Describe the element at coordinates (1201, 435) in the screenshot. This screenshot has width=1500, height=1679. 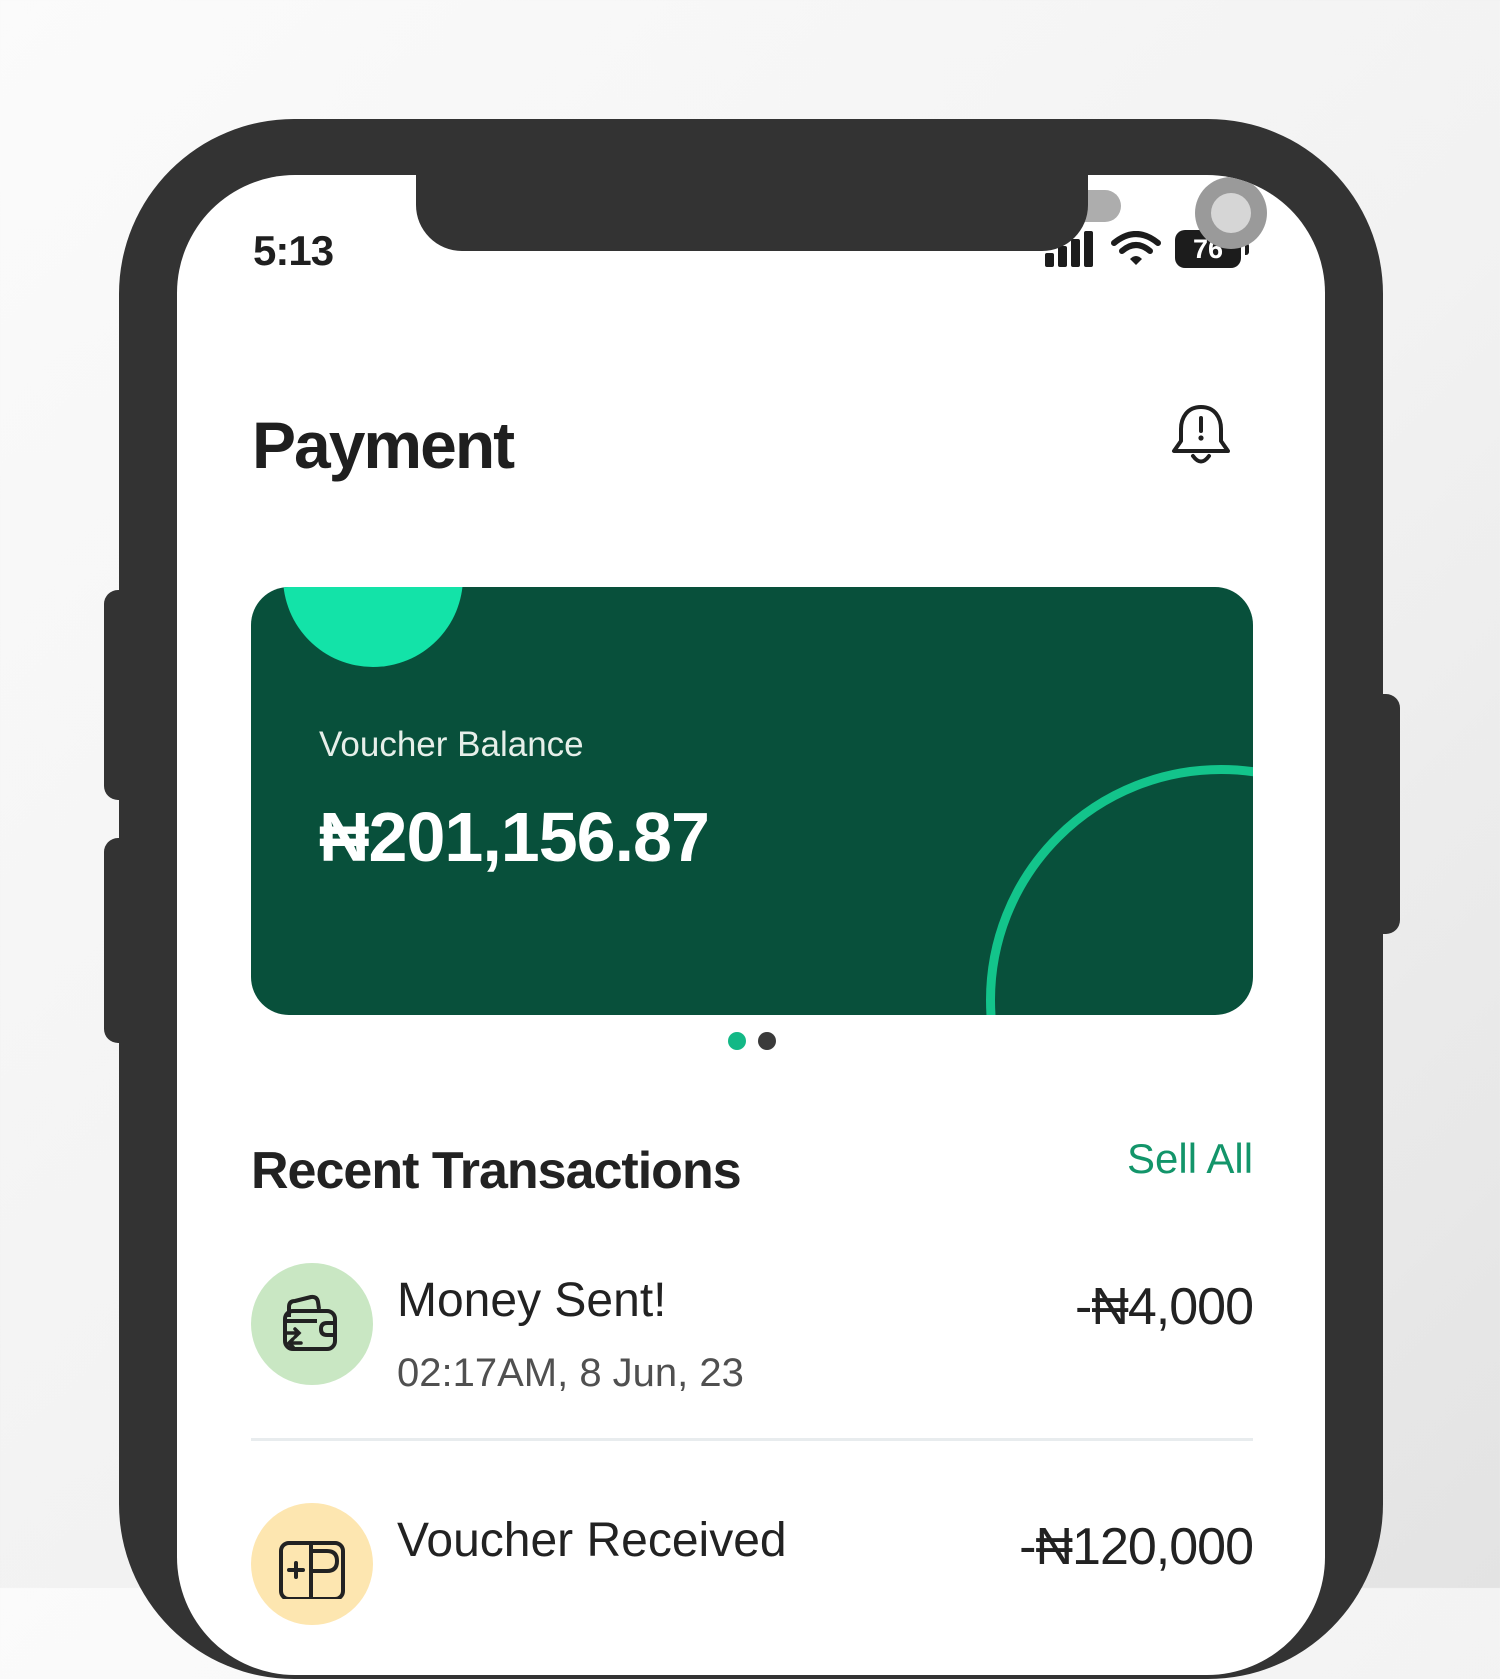
I see `bell-icon` at that location.